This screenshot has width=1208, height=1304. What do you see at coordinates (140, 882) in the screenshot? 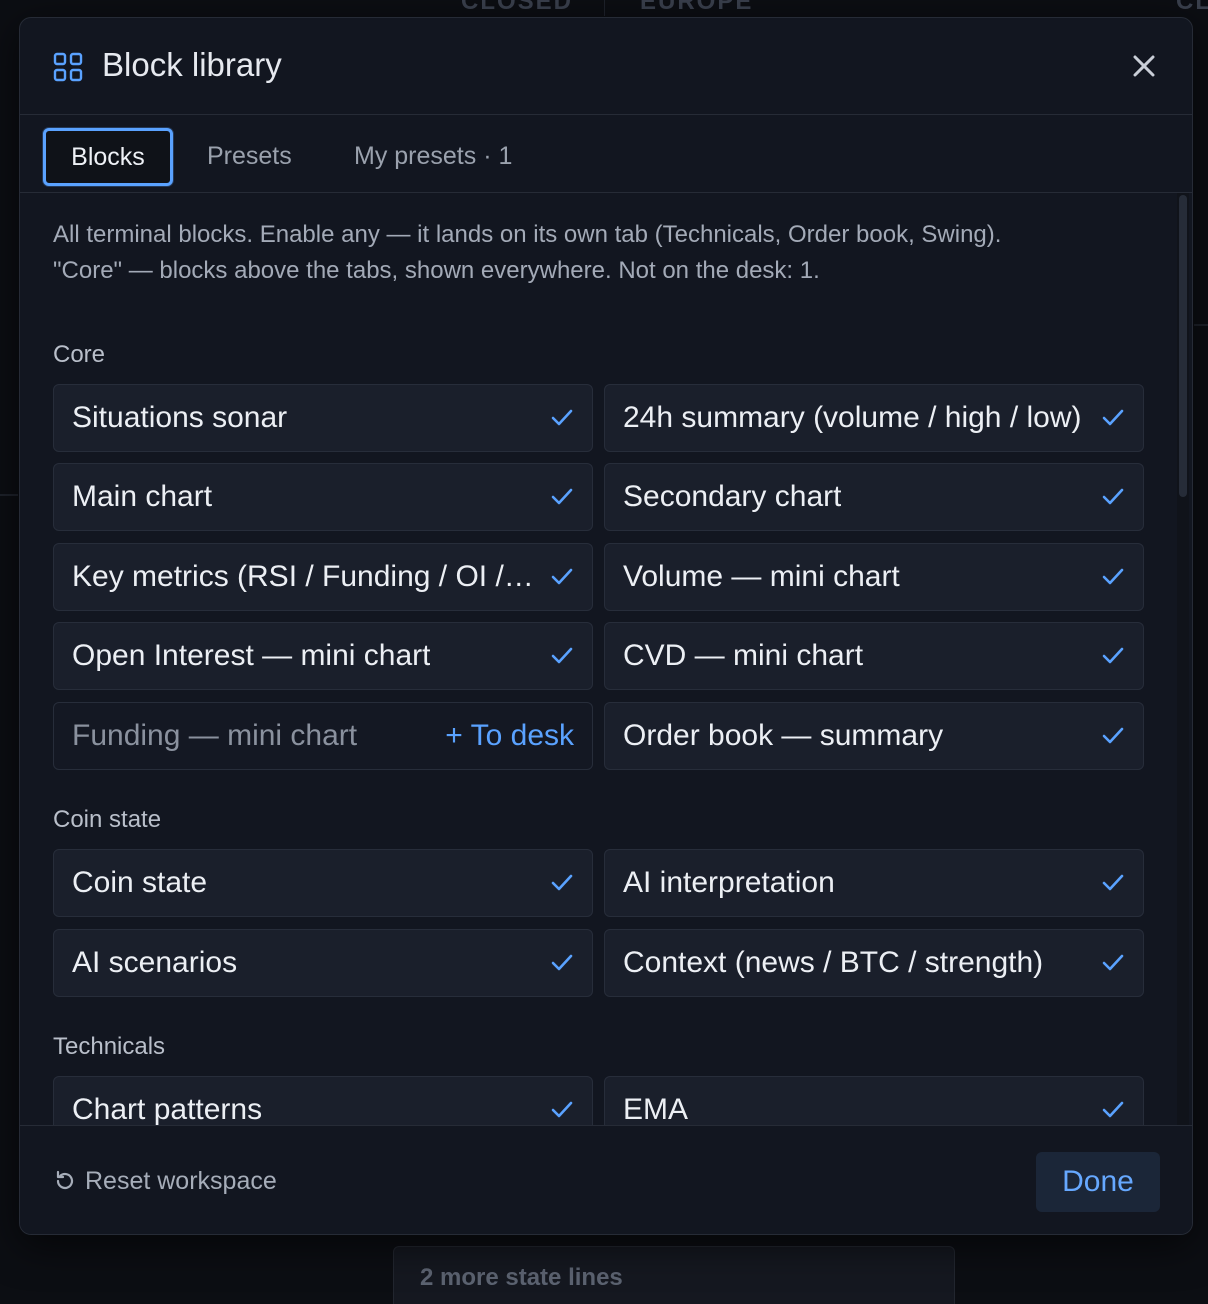
I see `block-label: Coin state` at bounding box center [140, 882].